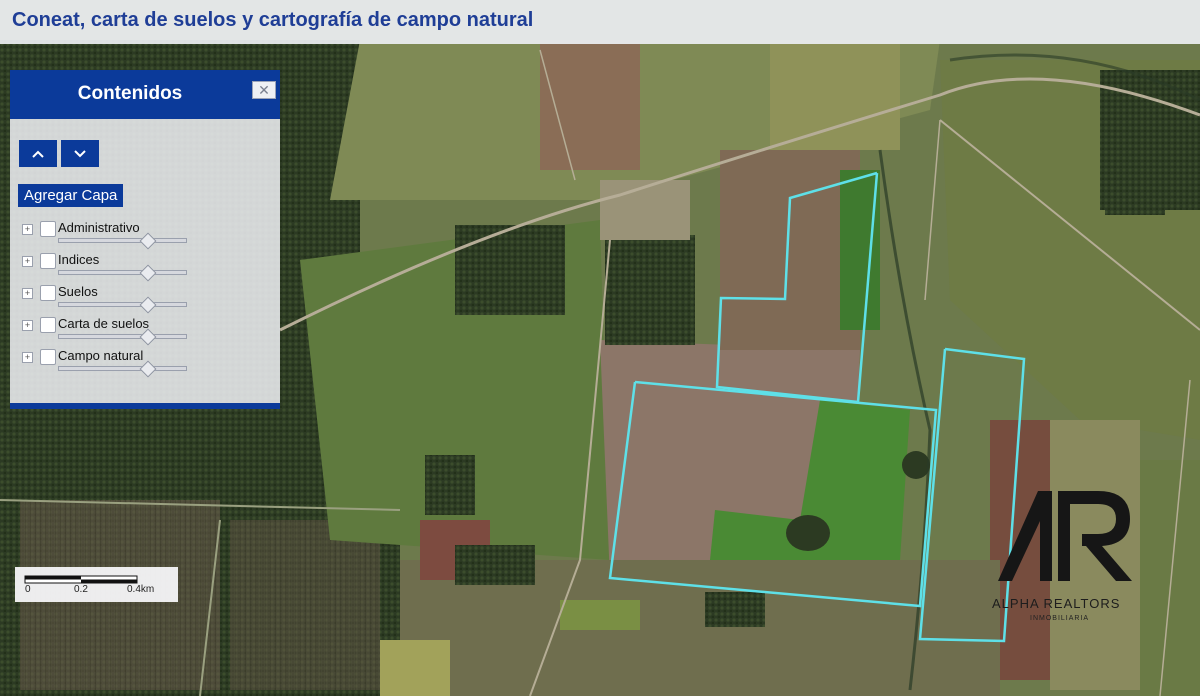  Describe the element at coordinates (141, 589) in the screenshot. I see `scale-label-0-4km: 0.4km` at that location.